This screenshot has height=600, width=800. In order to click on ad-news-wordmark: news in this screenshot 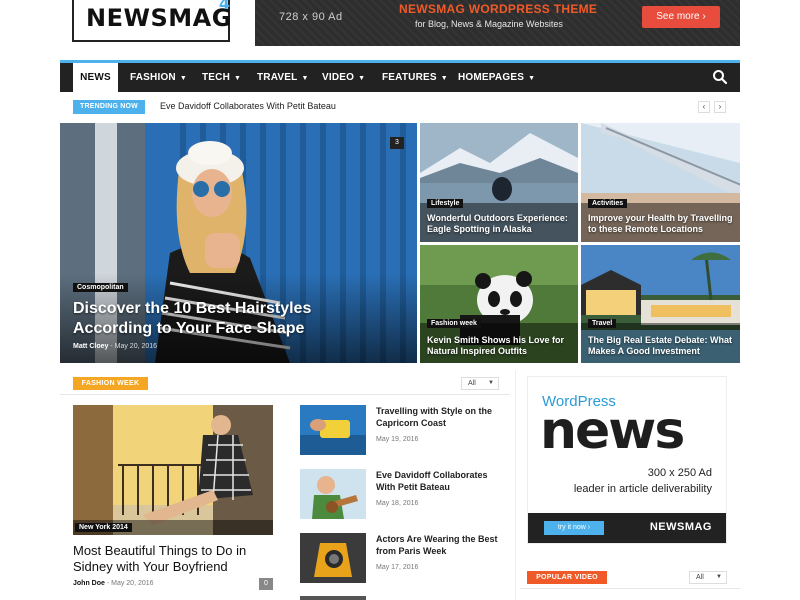, I will do `click(612, 431)`.